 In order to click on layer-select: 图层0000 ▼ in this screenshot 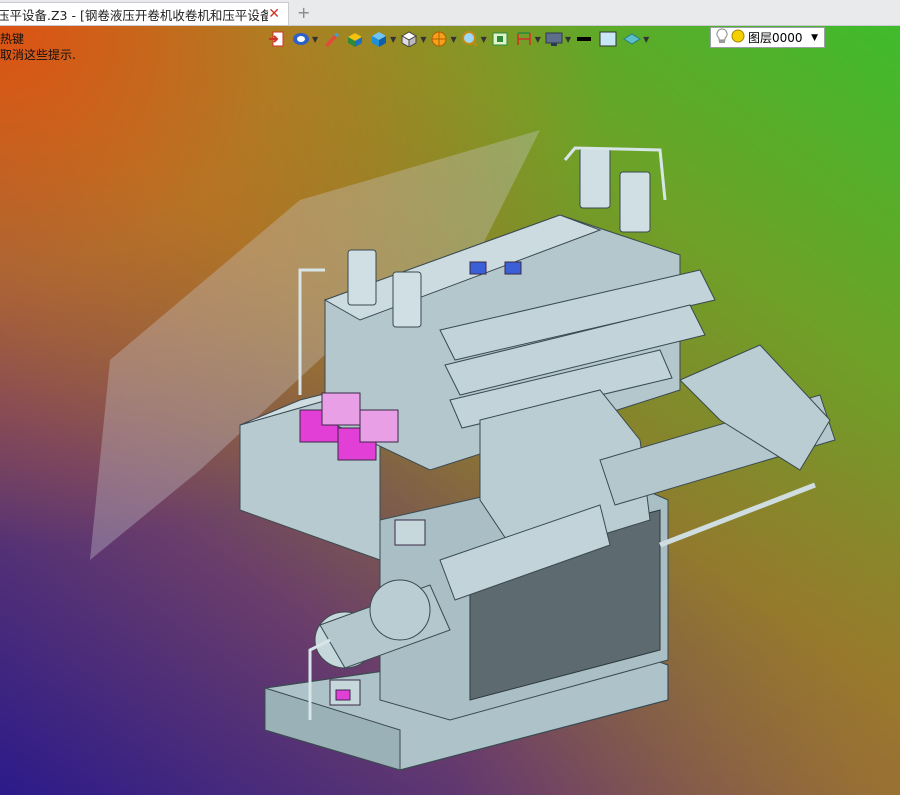, I will do `click(767, 37)`.